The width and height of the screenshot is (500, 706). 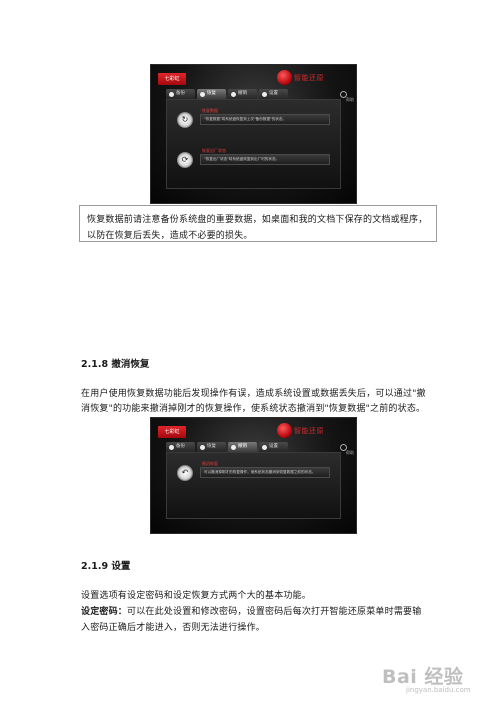 I want to click on restore-data-icon: ↻, so click(x=185, y=120).